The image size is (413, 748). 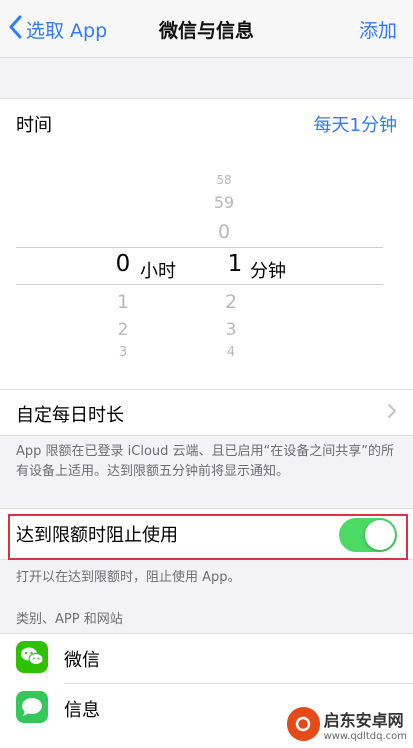 What do you see at coordinates (355, 125) in the screenshot?
I see `time-value: 每天1分钟` at bounding box center [355, 125].